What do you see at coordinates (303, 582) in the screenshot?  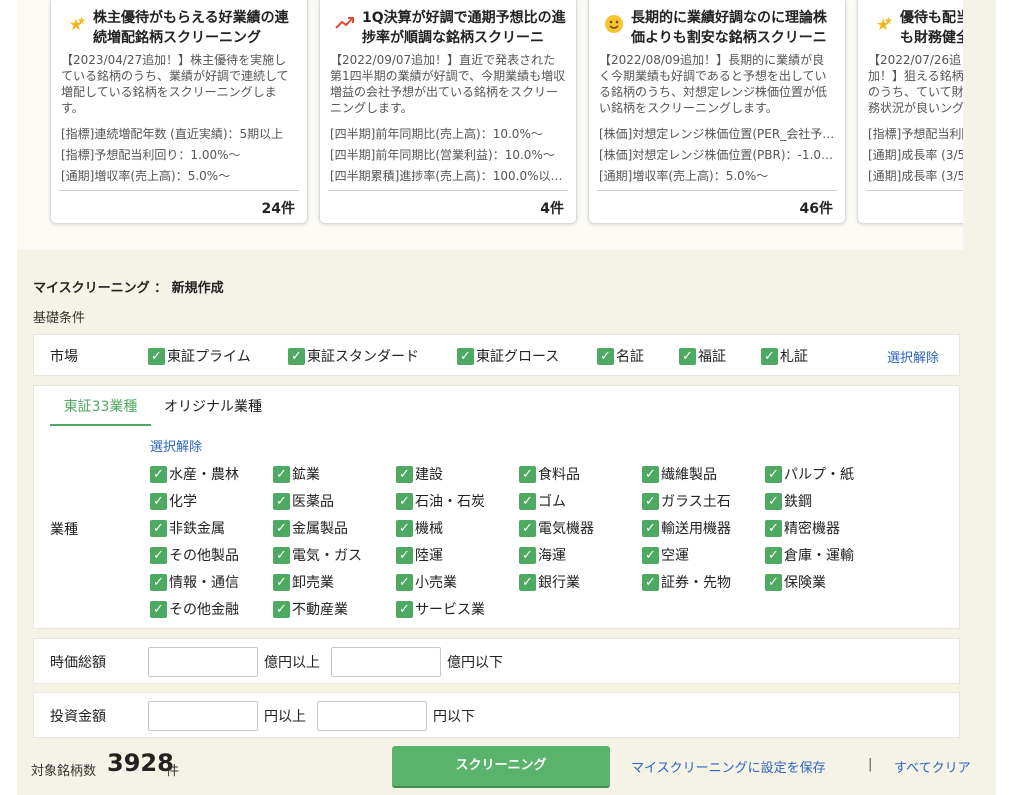 I see `industry-checkbox: ✓ 卸売業` at bounding box center [303, 582].